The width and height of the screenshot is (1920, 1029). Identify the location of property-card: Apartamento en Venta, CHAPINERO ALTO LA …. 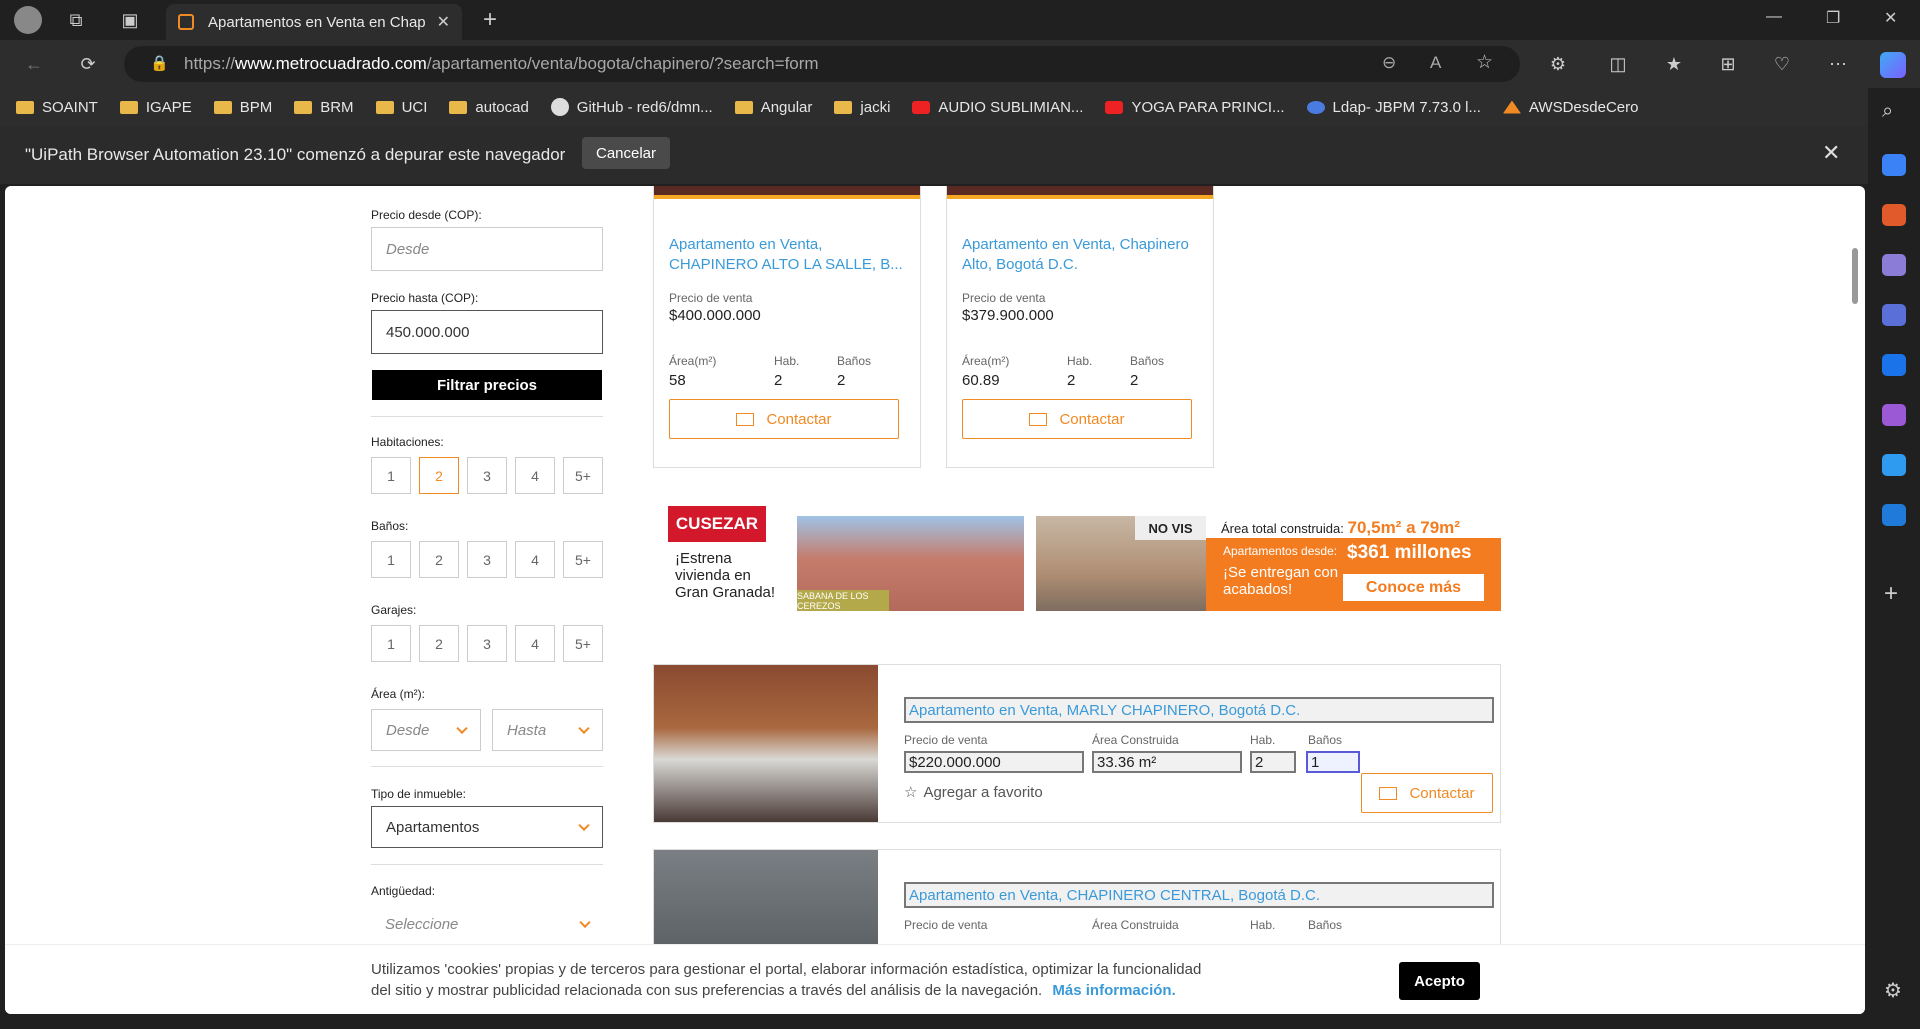
(787, 327).